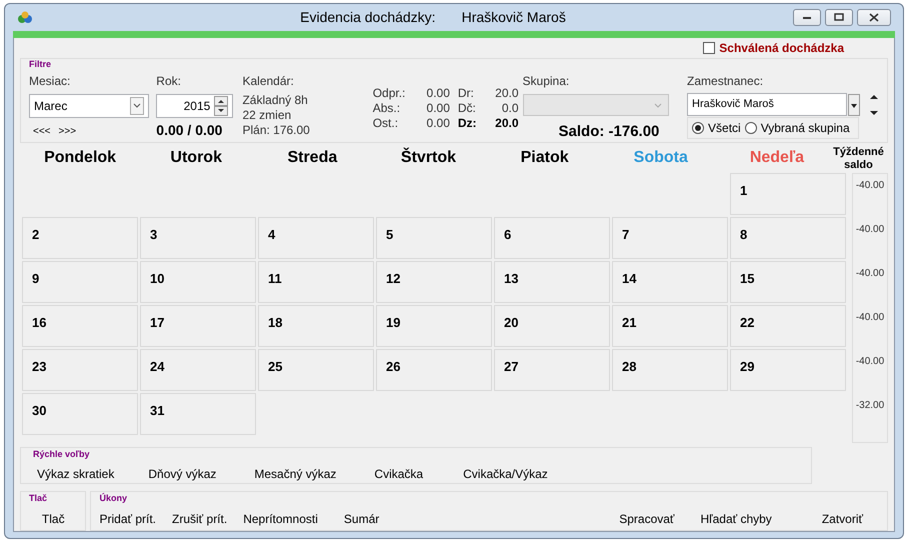 This screenshot has width=908, height=543. What do you see at coordinates (389, 93) in the screenshot?
I see `stat-label: Odpr.:` at bounding box center [389, 93].